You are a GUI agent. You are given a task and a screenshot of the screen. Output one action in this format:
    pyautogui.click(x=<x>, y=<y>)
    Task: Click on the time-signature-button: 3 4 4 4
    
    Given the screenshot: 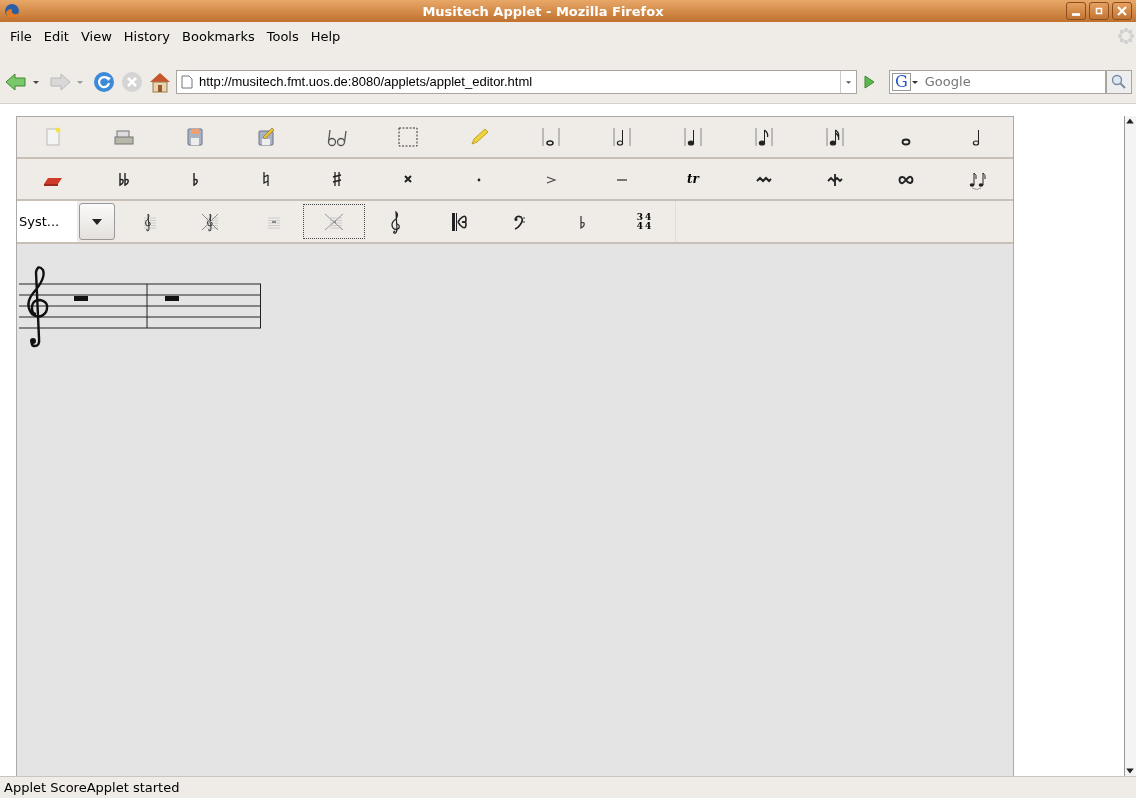 What is the action you would take?
    pyautogui.click(x=644, y=221)
    